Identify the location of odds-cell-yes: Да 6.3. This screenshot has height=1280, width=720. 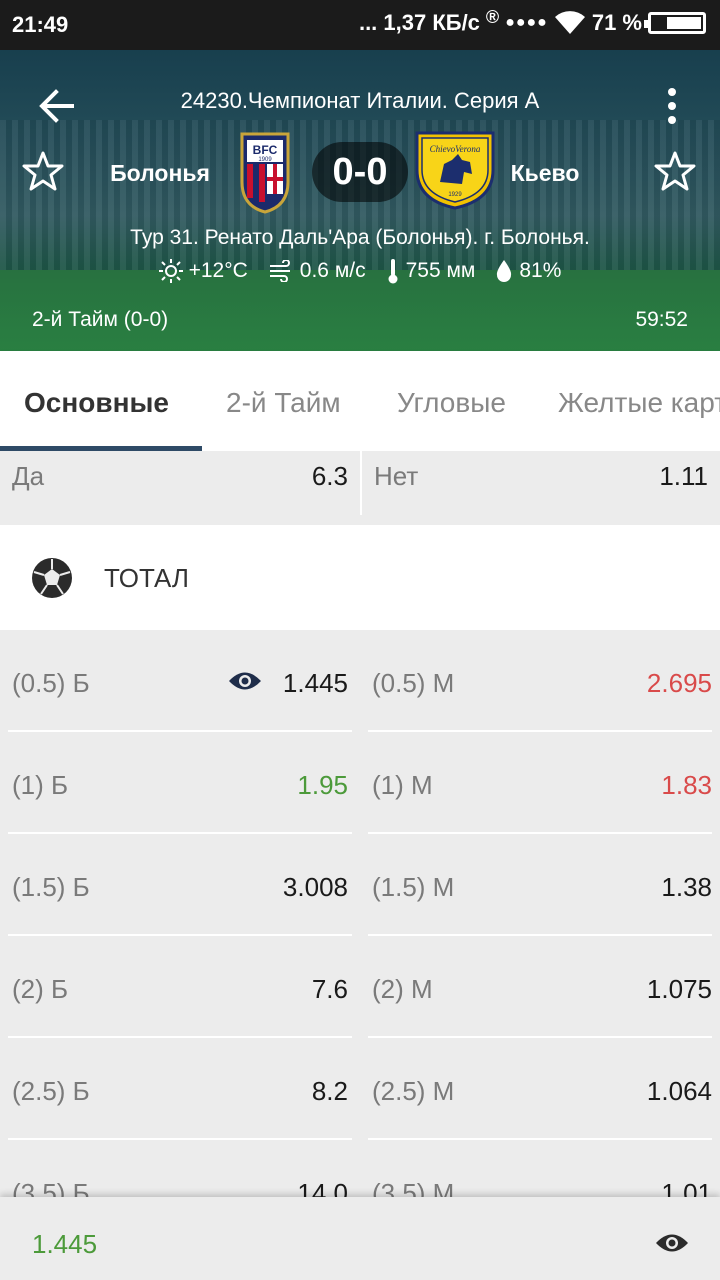
(180, 488).